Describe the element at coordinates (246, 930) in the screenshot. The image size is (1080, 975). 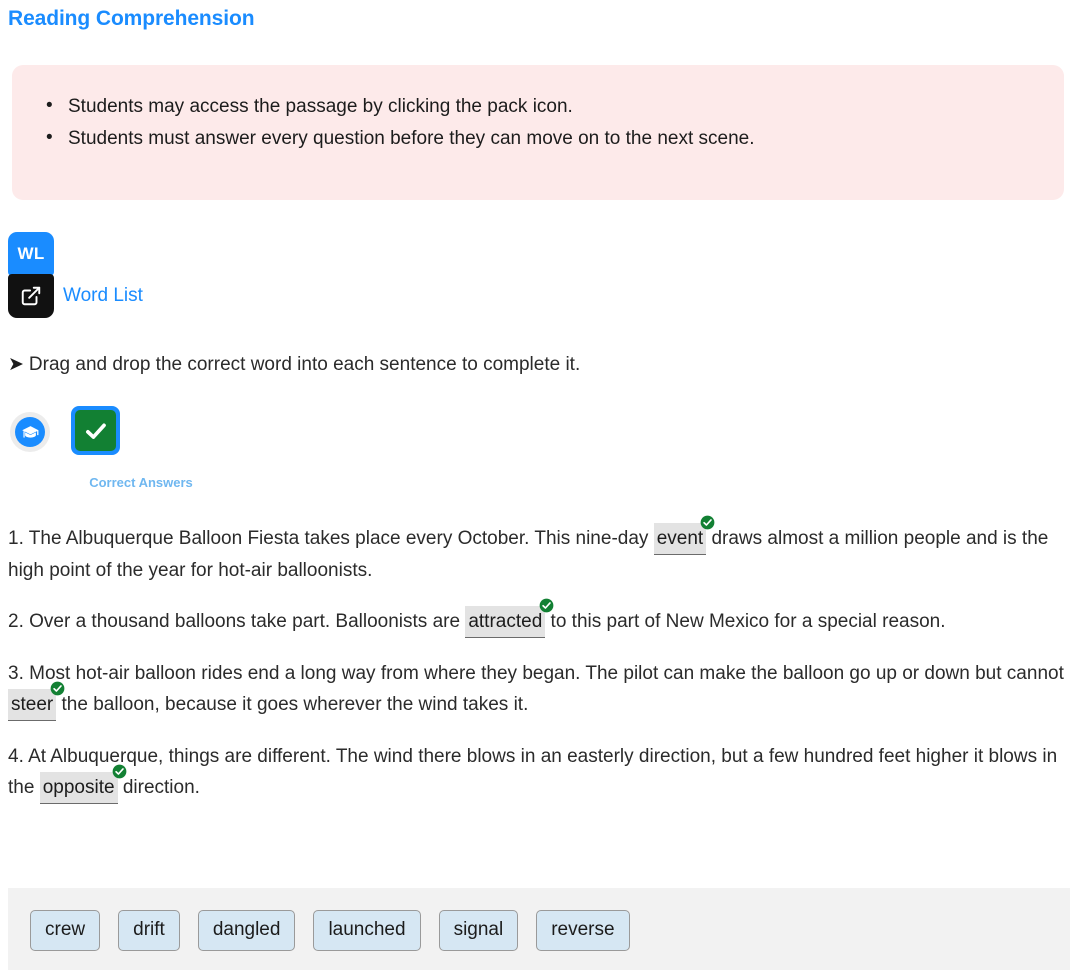
I see `word-tile: dangled` at that location.